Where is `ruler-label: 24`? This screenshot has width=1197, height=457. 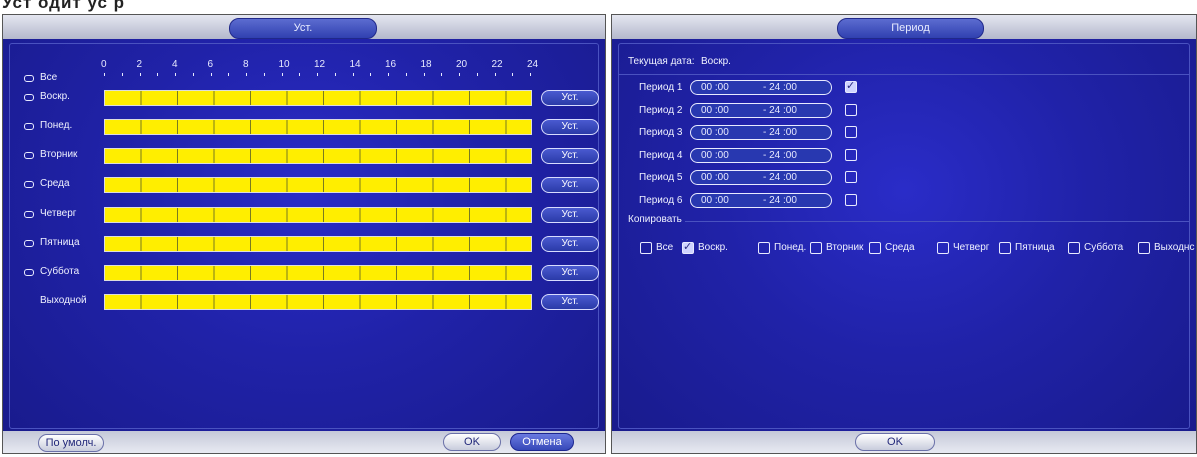
ruler-label: 24 is located at coordinates (533, 64).